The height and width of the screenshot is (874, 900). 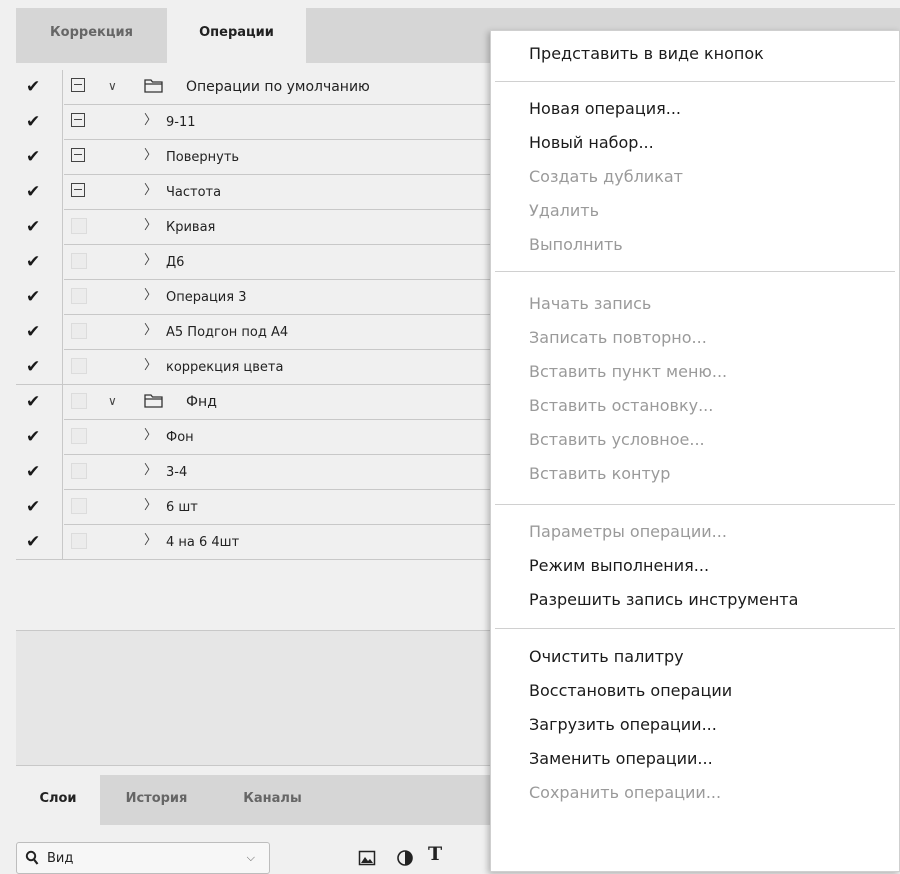 I want to click on tab-layers: Слои, so click(x=58, y=800).